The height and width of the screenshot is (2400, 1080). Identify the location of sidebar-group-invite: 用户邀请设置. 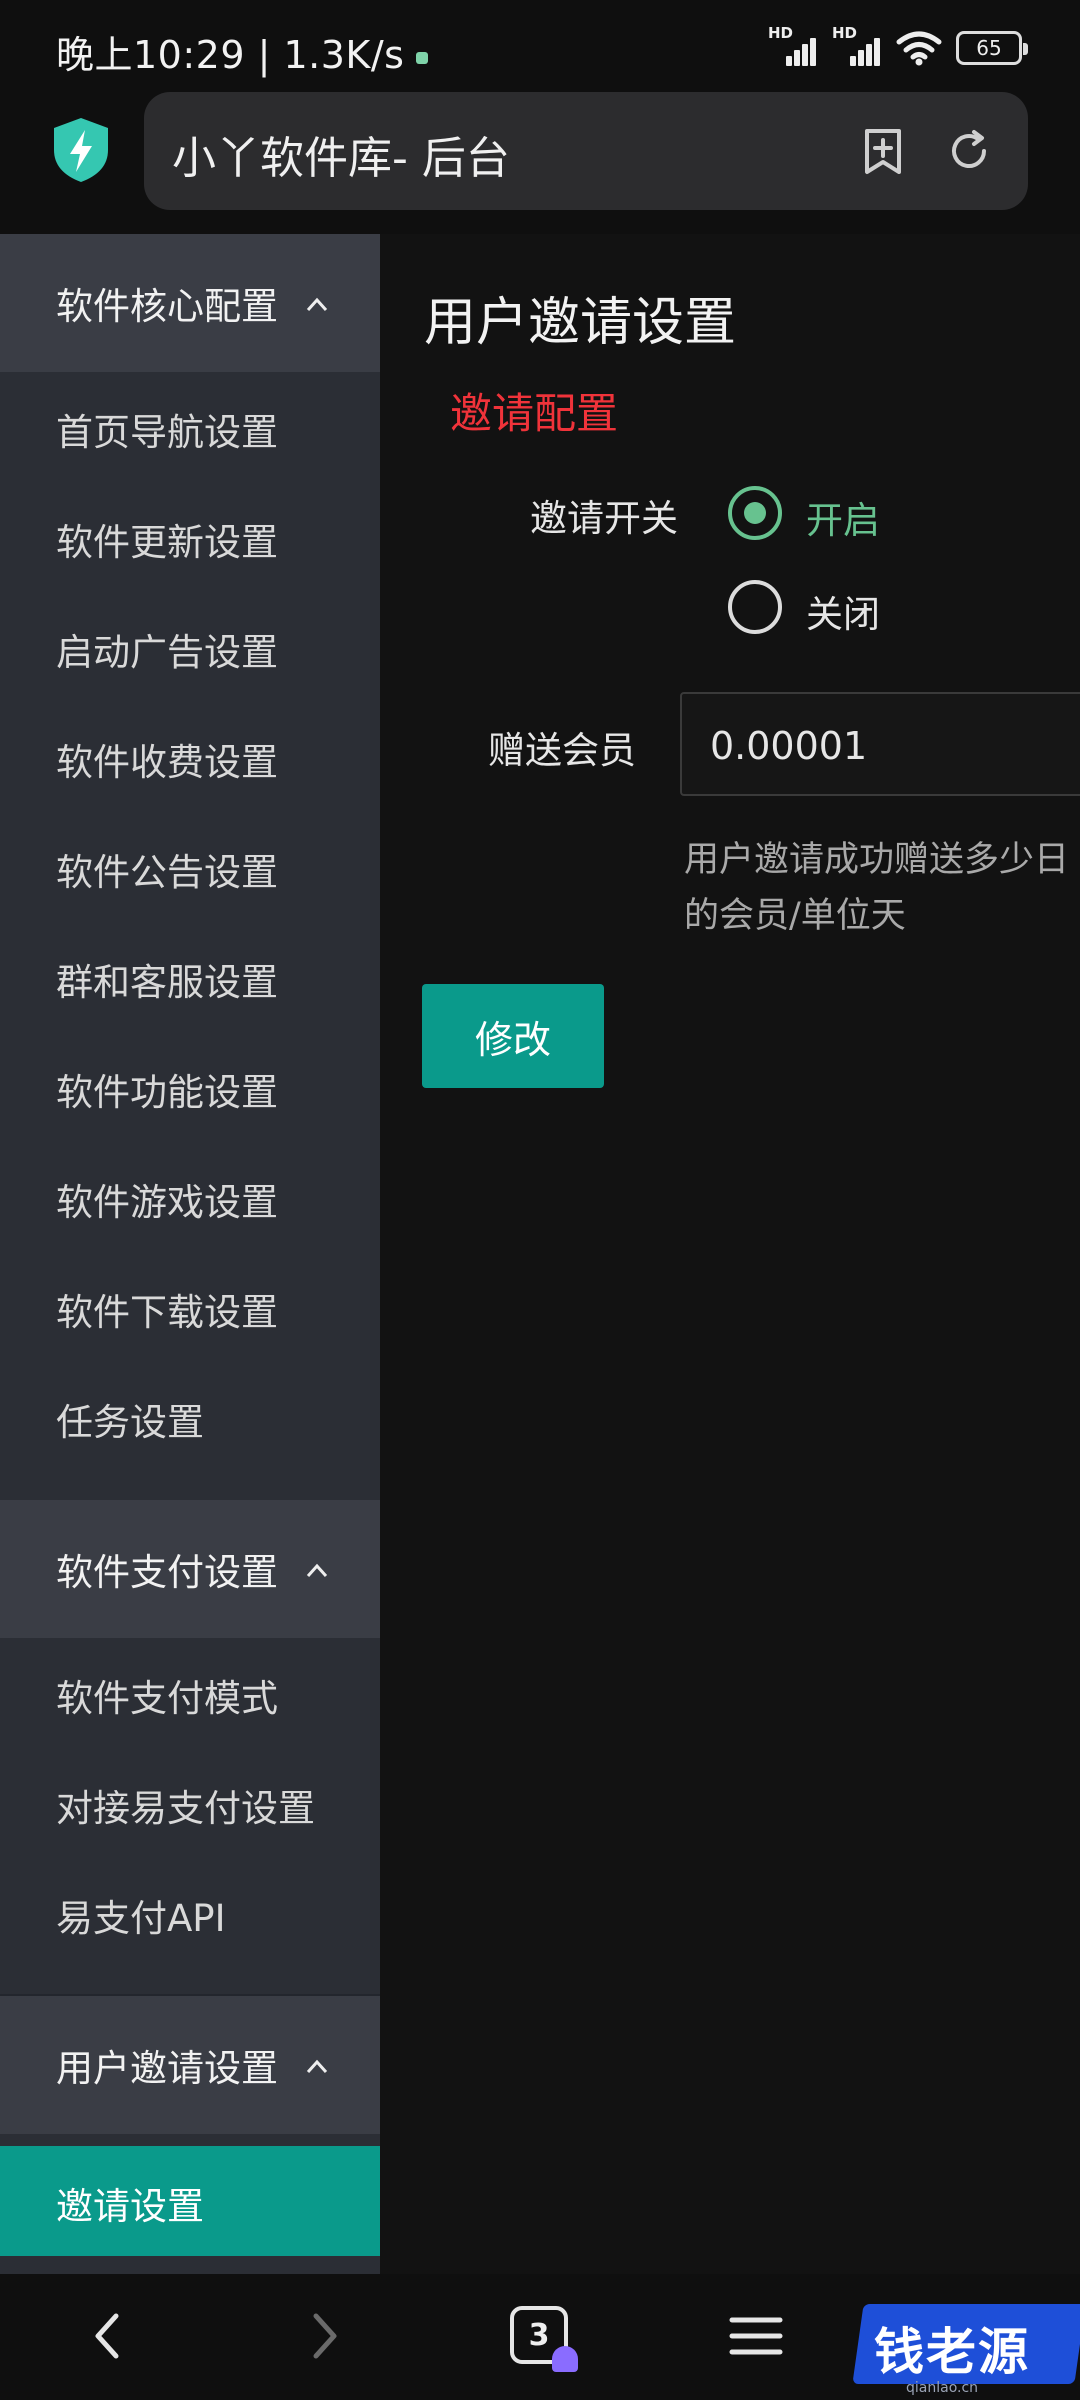
(190, 2065).